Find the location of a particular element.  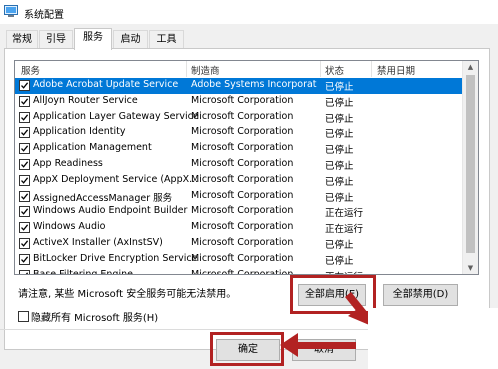

overlay-blank is located at coordinates (433, 338).